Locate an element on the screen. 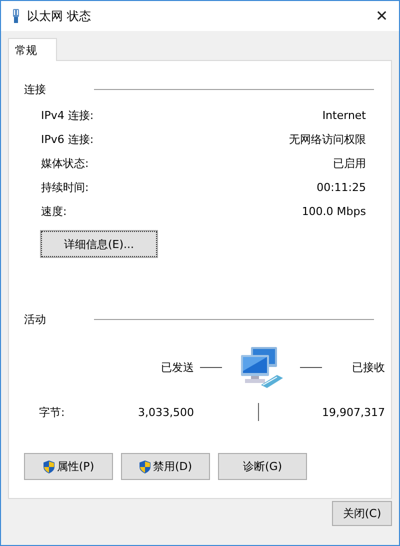  close-button: ✕ is located at coordinates (382, 16).